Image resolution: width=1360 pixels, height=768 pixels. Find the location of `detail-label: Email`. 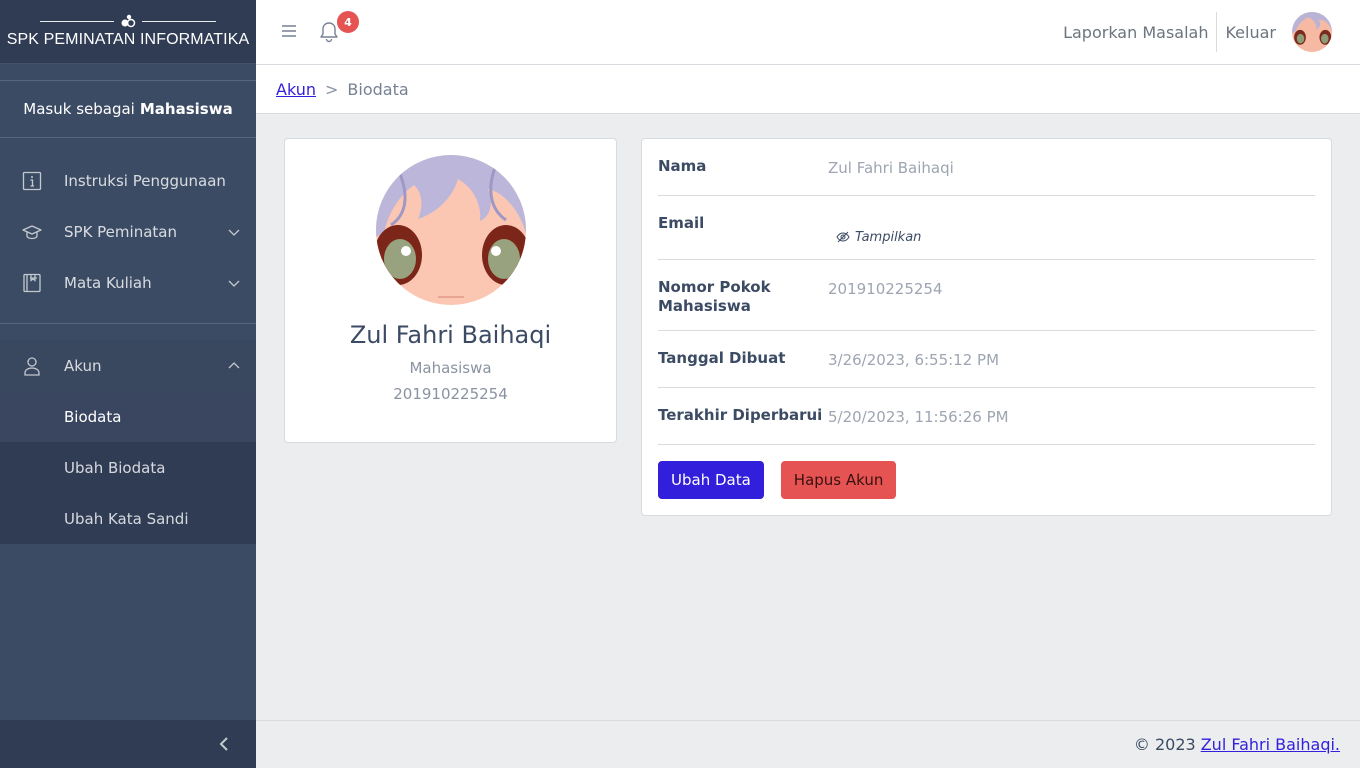

detail-label: Email is located at coordinates (681, 223).